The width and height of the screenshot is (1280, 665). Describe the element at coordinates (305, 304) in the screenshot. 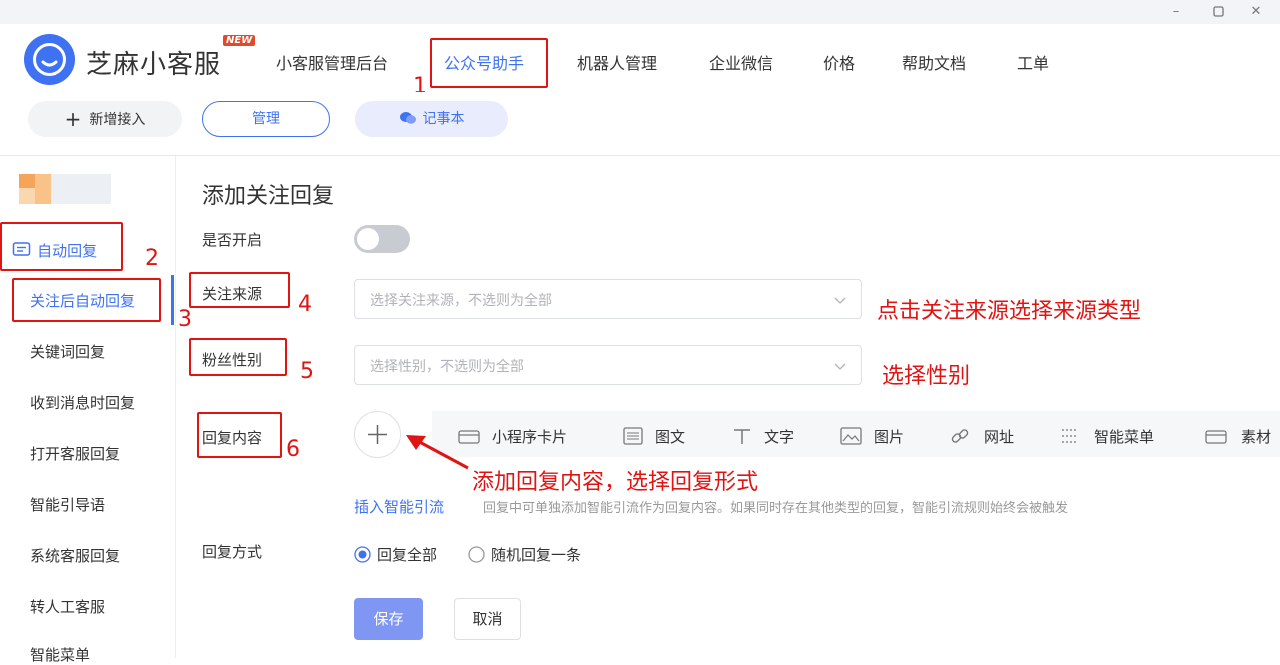

I see `annotation-number-4: 4` at that location.